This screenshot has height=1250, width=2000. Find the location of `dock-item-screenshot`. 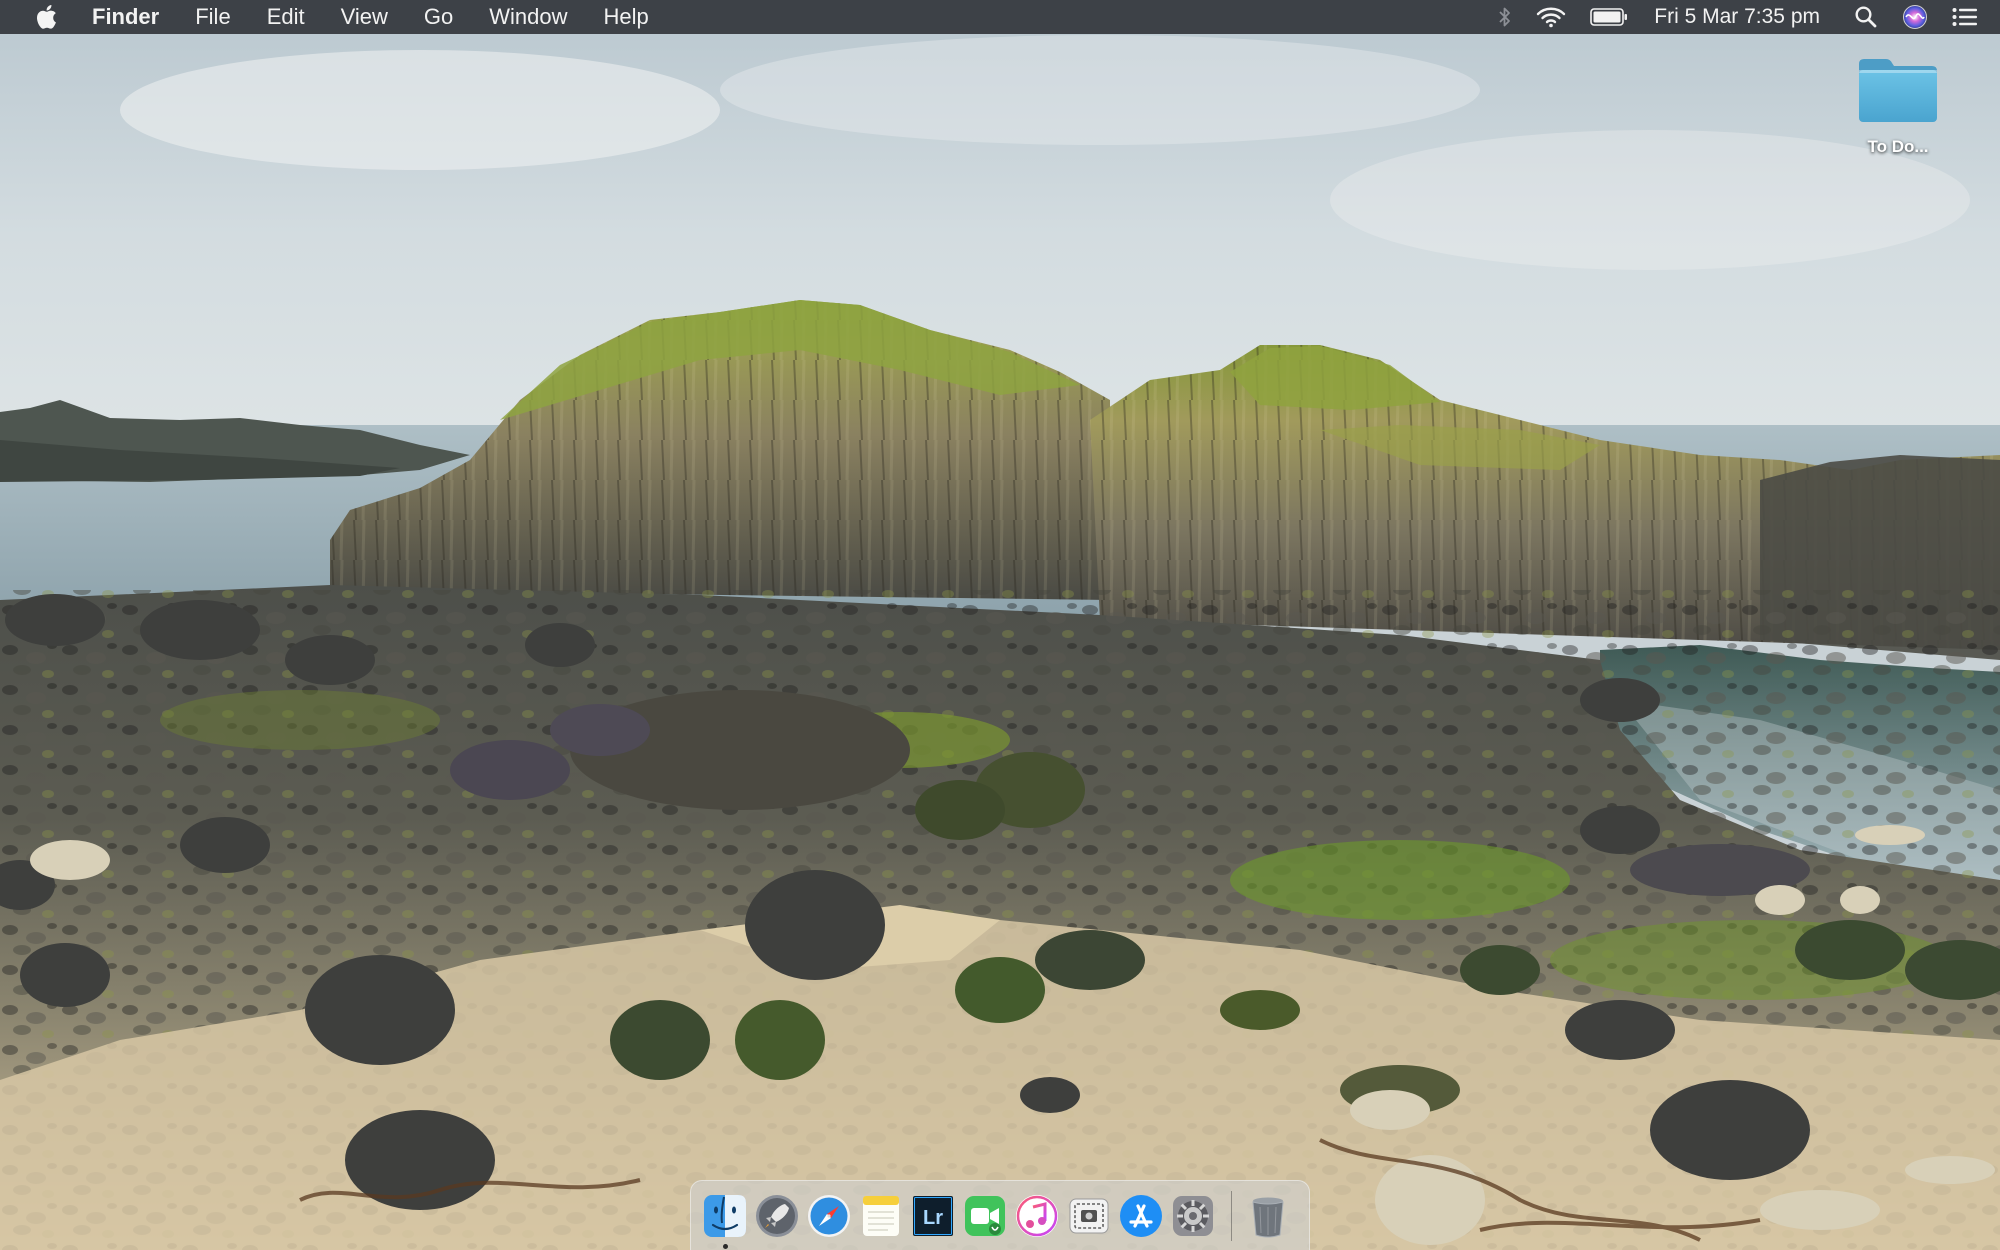

dock-item-screenshot is located at coordinates (1089, 1216).